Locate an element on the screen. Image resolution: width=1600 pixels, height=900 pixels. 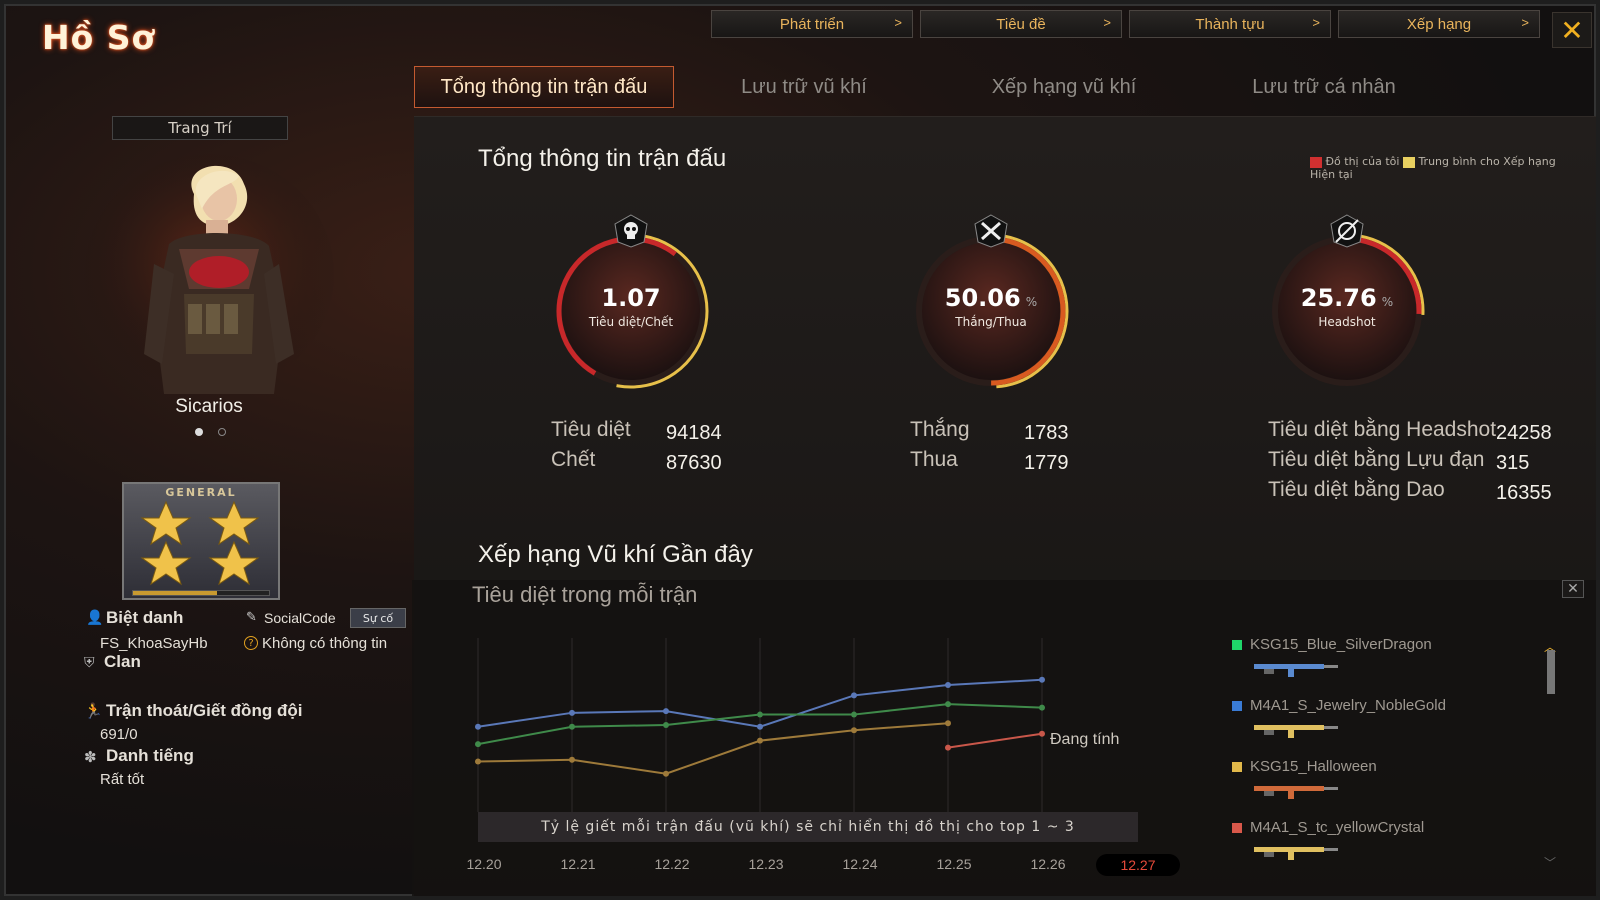
x-tick-label: 12.27 is located at coordinates (1138, 865).